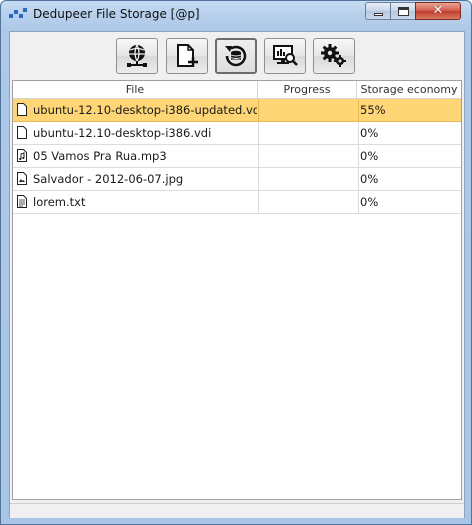  What do you see at coordinates (116, 14) in the screenshot?
I see `window-title: Dedupeer File Storage [@p]` at bounding box center [116, 14].